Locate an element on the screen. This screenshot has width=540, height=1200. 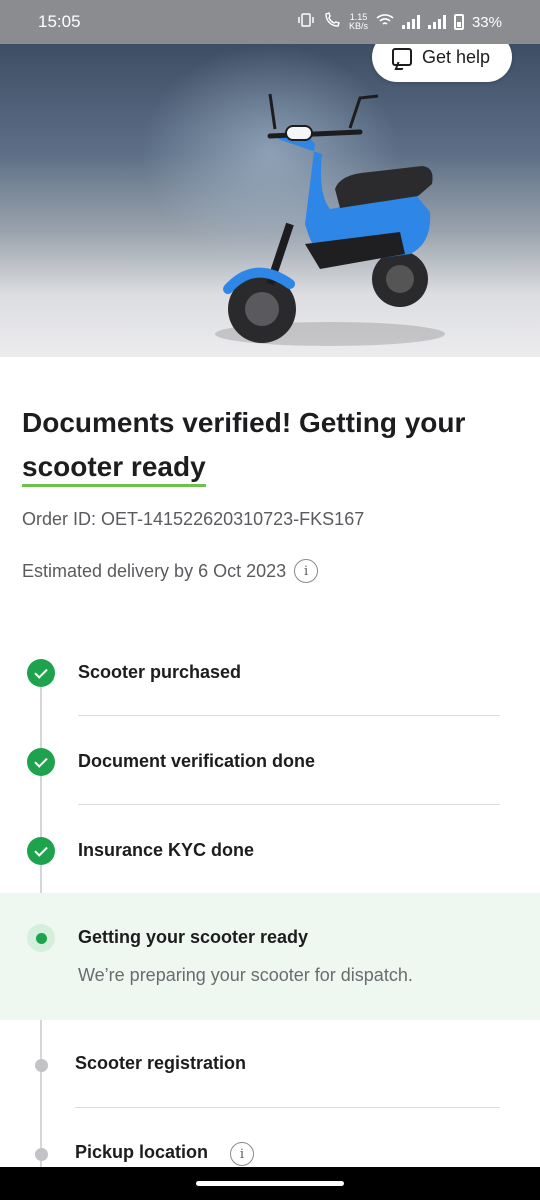
step-label: Scooter purchased is located at coordinates (160, 672).